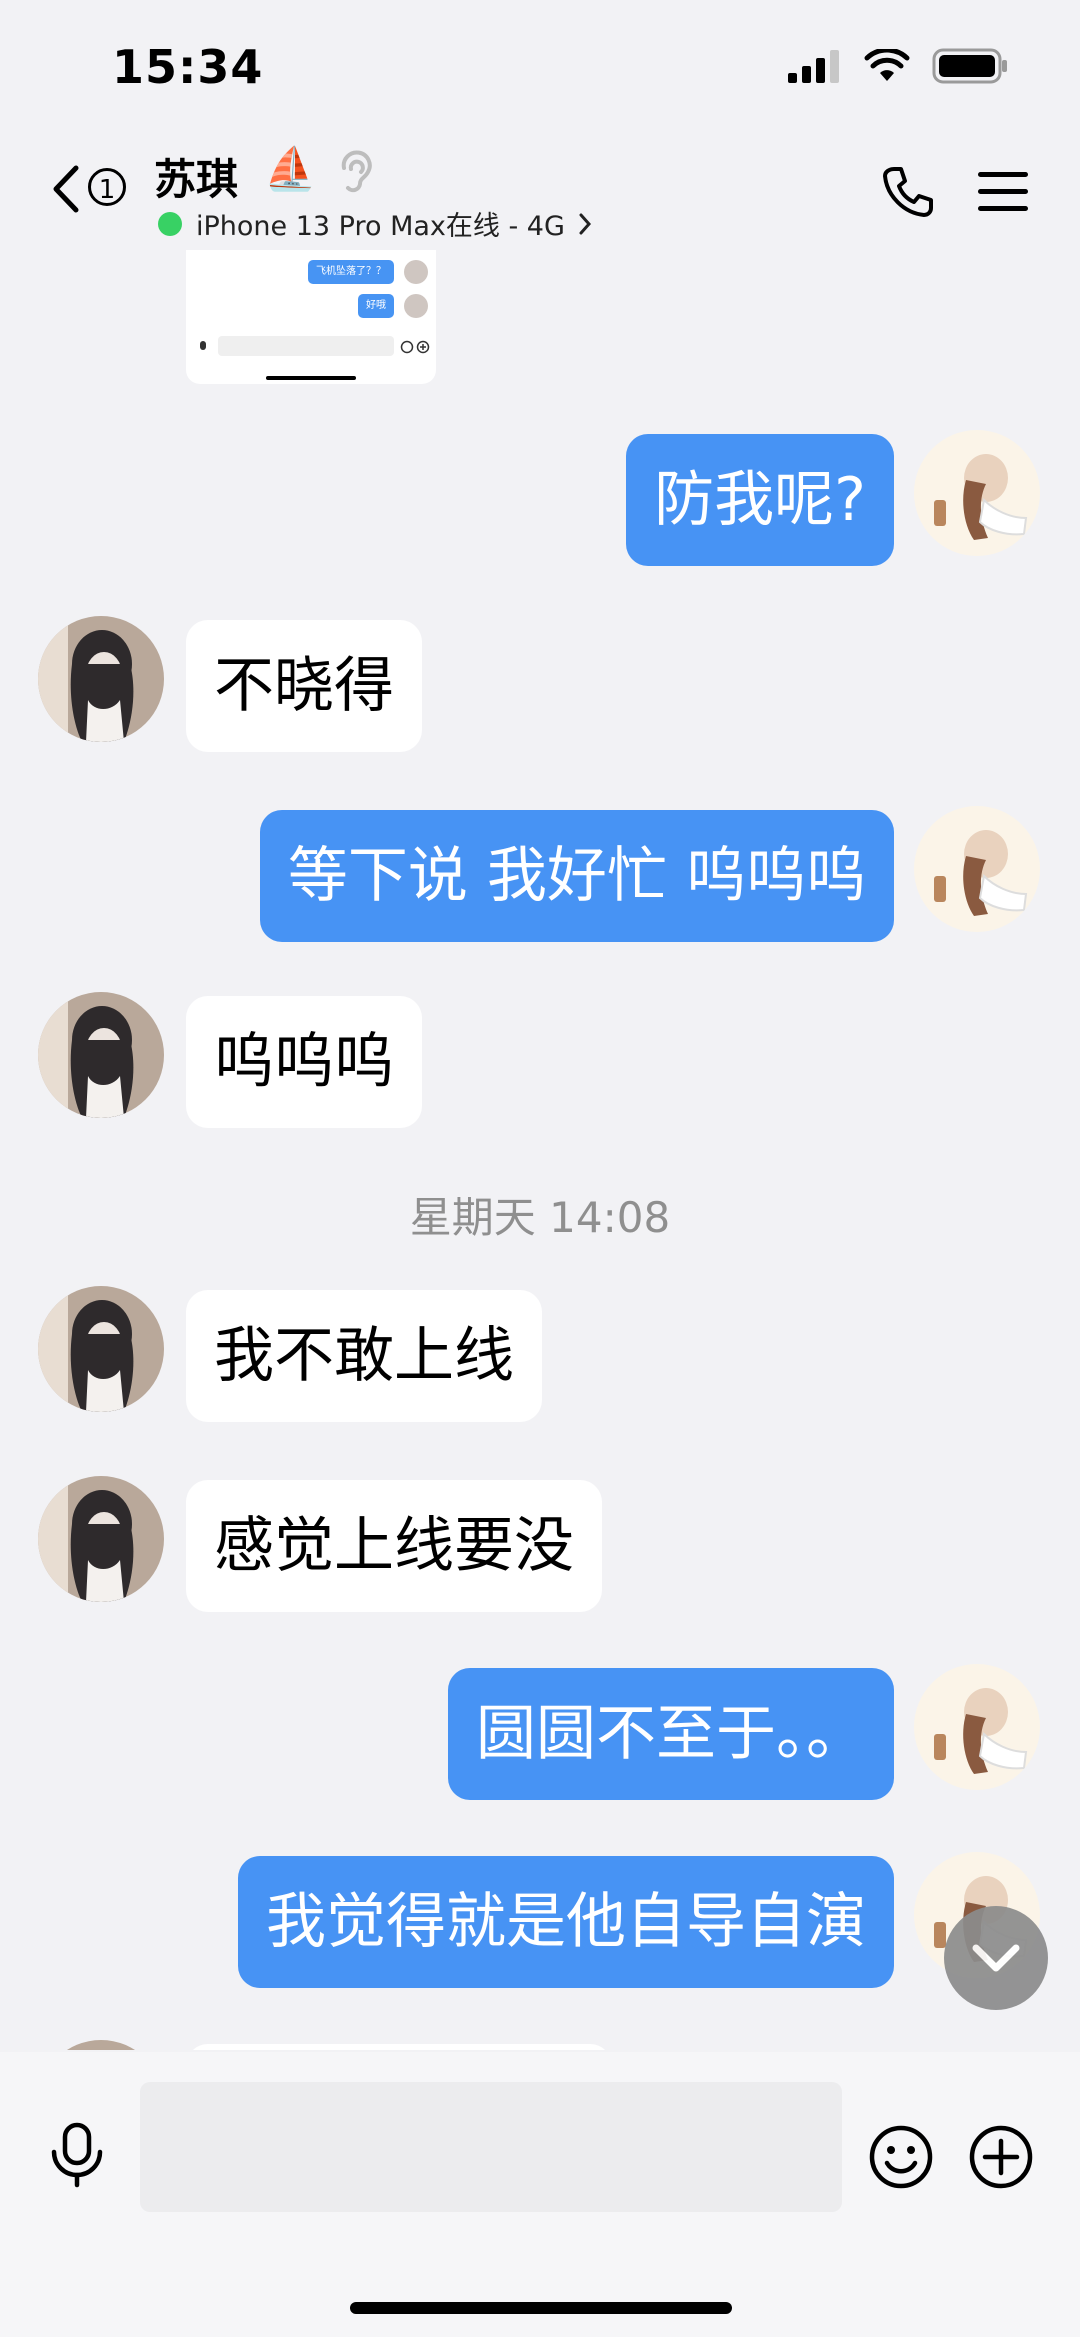  What do you see at coordinates (290, 168) in the screenshot?
I see `sailboat-emoji: ⛵` at bounding box center [290, 168].